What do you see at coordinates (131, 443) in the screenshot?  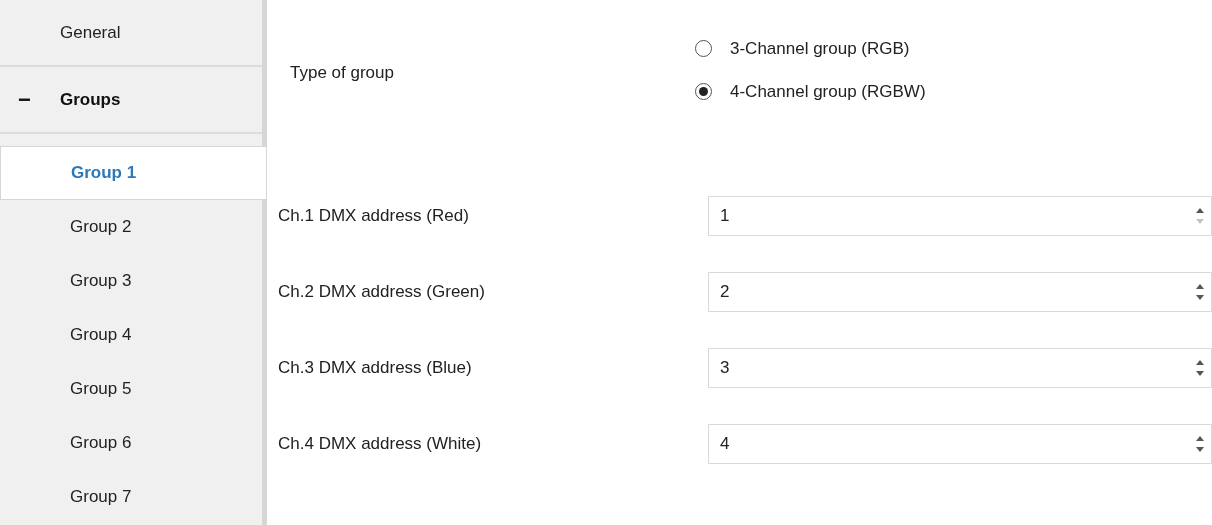 I see `sidebar-subitem: Group 6` at bounding box center [131, 443].